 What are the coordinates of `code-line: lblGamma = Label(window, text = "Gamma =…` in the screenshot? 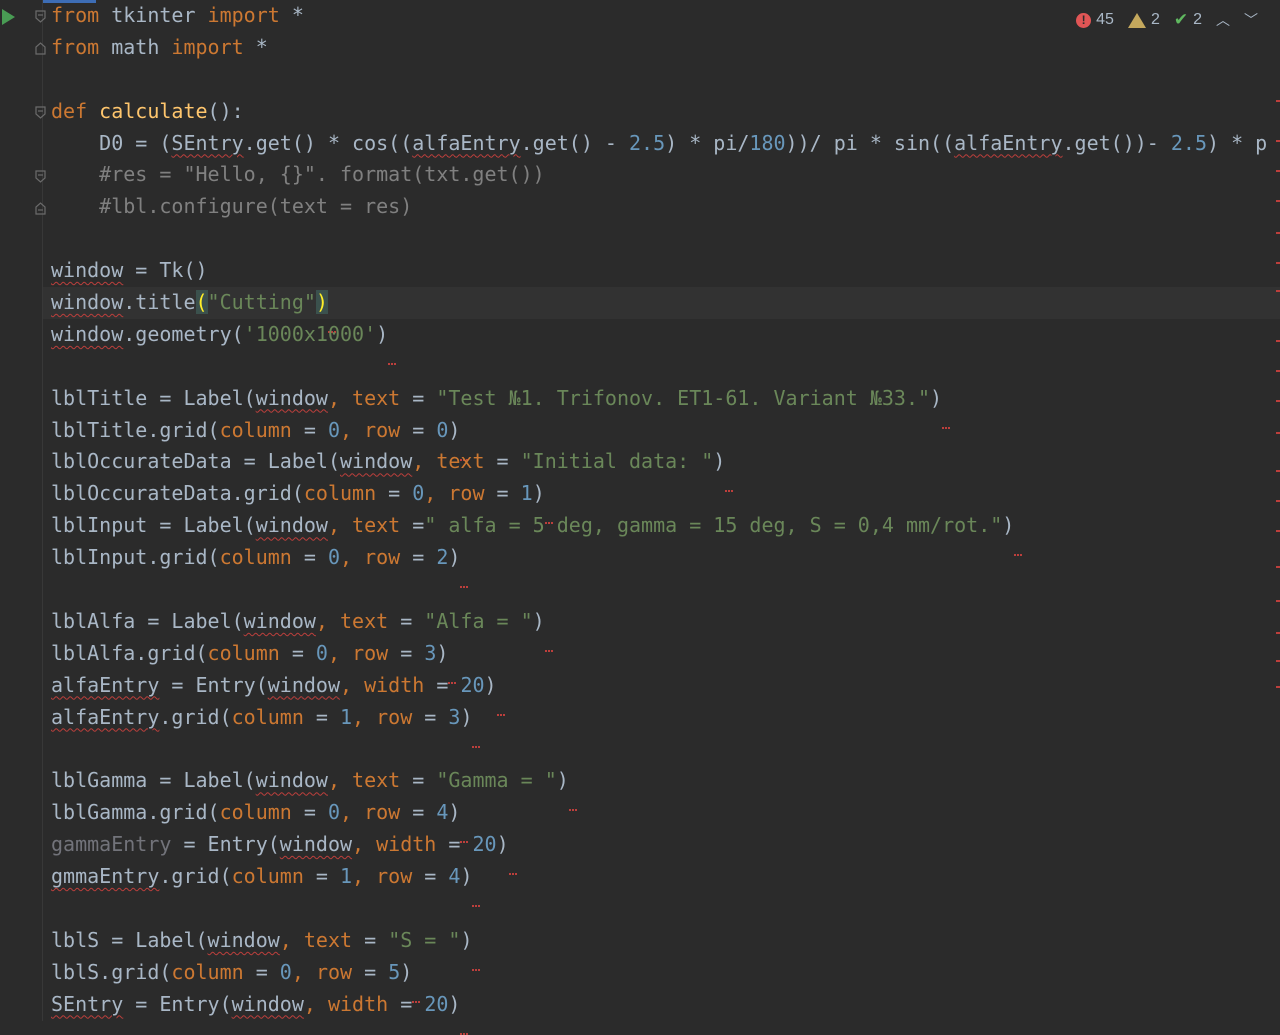 It's located at (665, 788).